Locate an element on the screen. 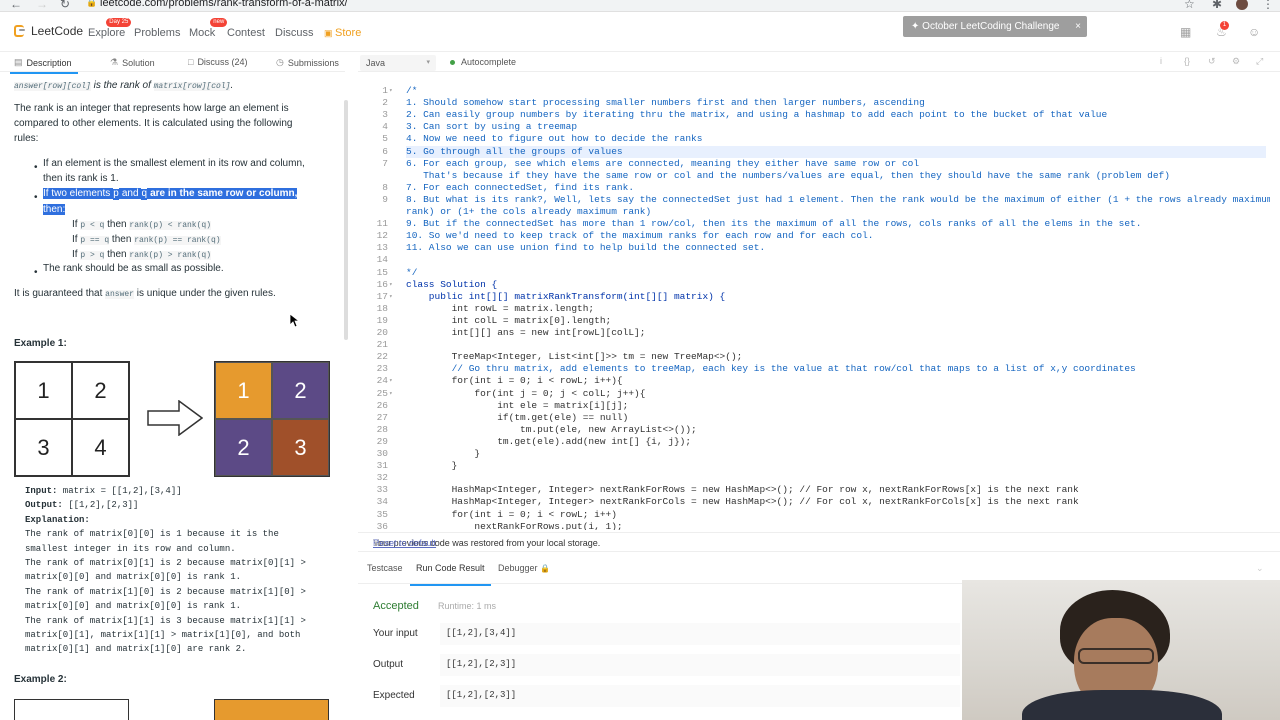  settings-icon: ⚙ is located at coordinates (1236, 61).